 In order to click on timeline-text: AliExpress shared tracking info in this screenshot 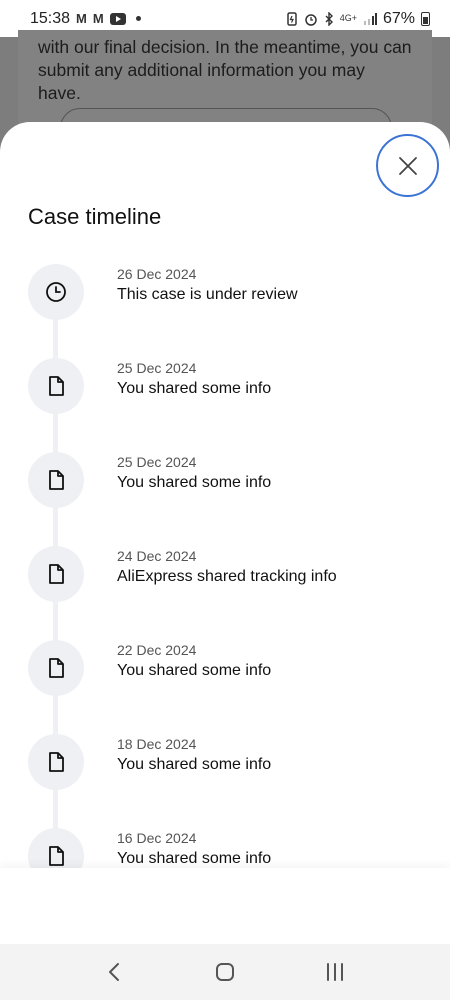, I will do `click(227, 576)`.